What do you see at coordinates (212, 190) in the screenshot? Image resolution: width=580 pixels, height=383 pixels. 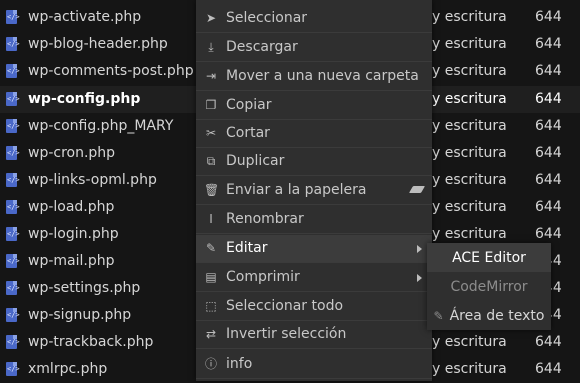 I see `trash-icon: 🗑` at bounding box center [212, 190].